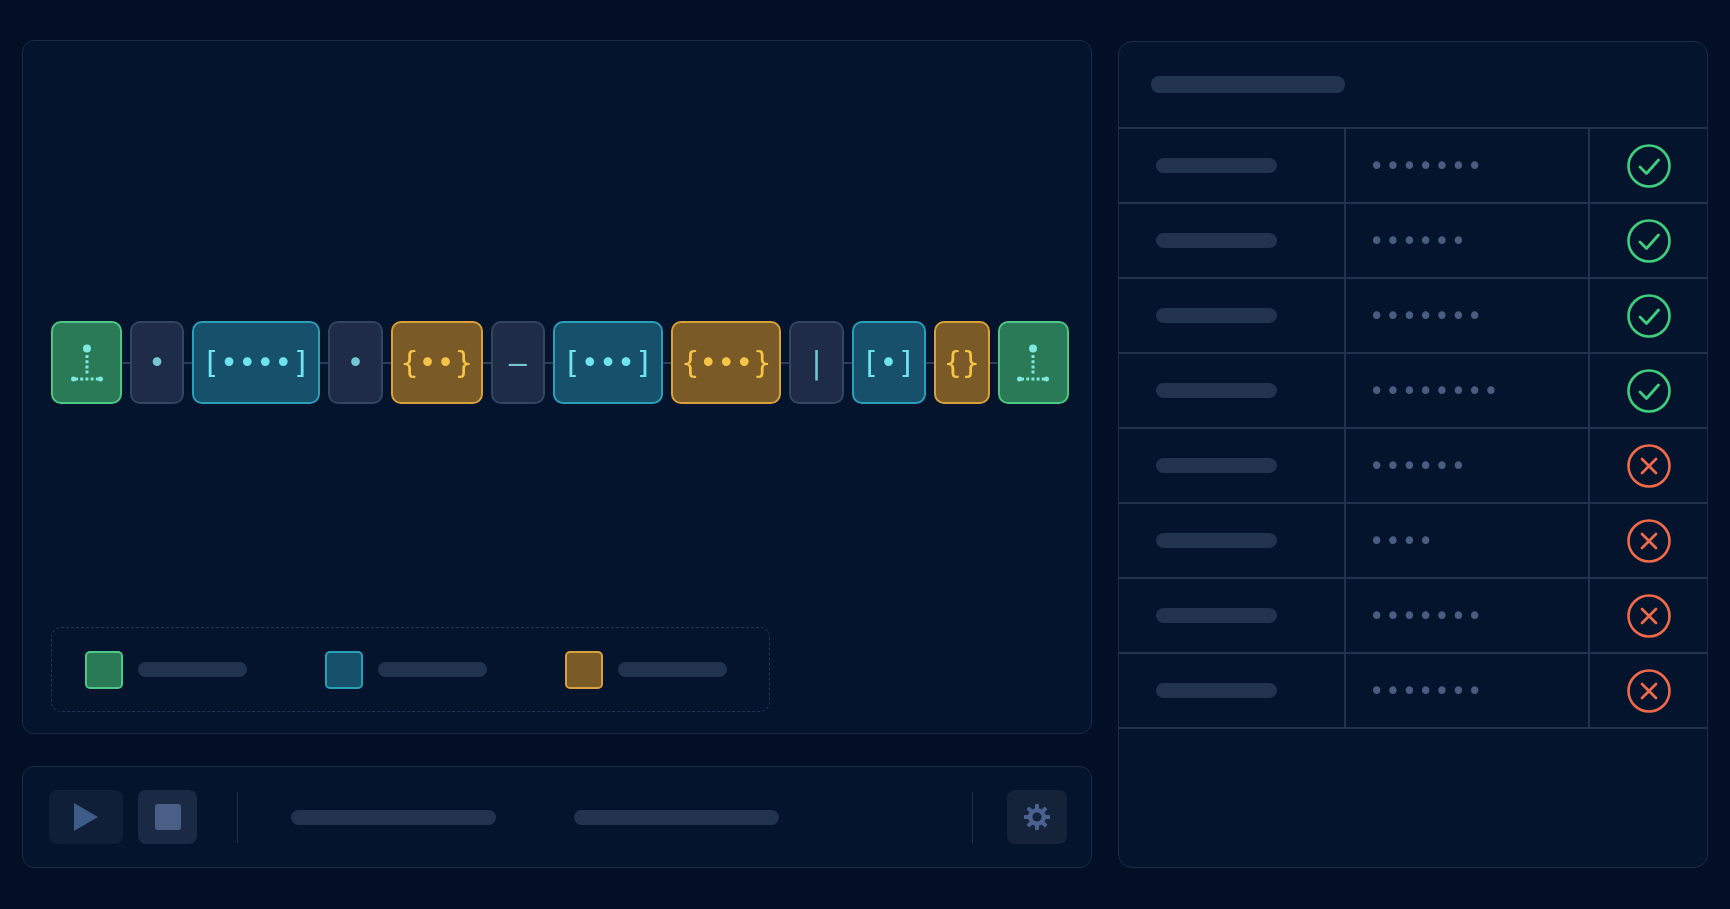 Image resolution: width=1730 pixels, height=909 pixels. Describe the element at coordinates (436, 362) in the screenshot. I see `object-token: {••}` at that location.